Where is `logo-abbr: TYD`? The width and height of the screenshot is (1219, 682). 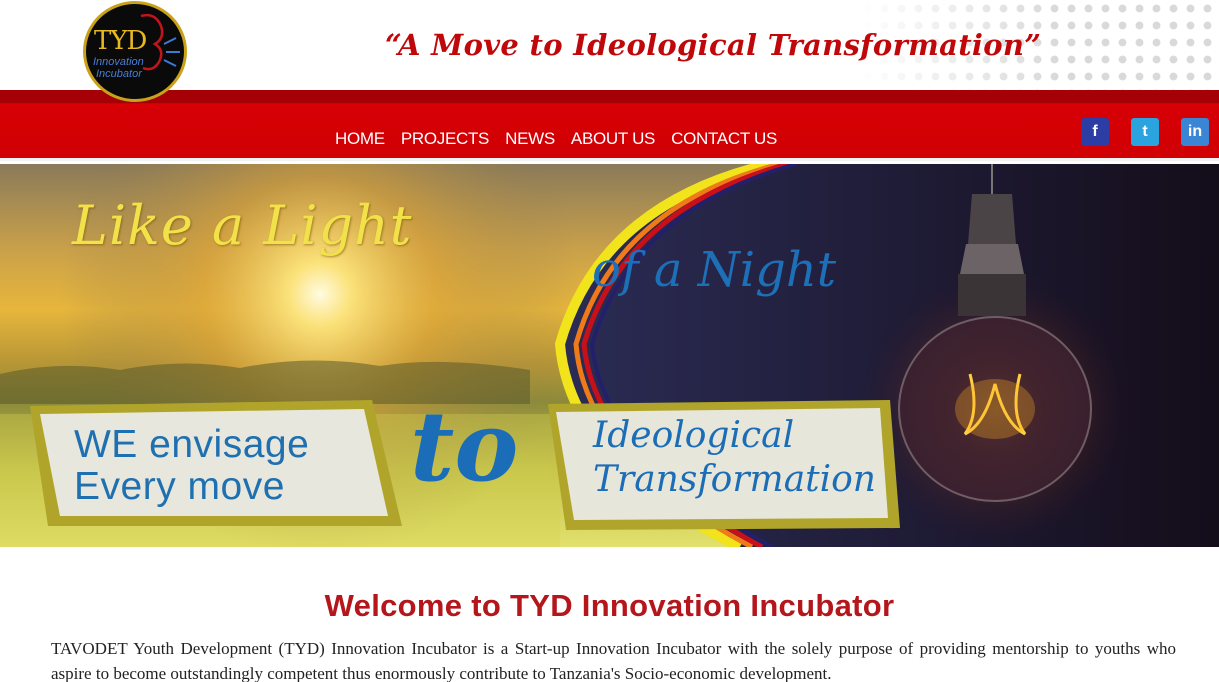
logo-abbr: TYD is located at coordinates (120, 41).